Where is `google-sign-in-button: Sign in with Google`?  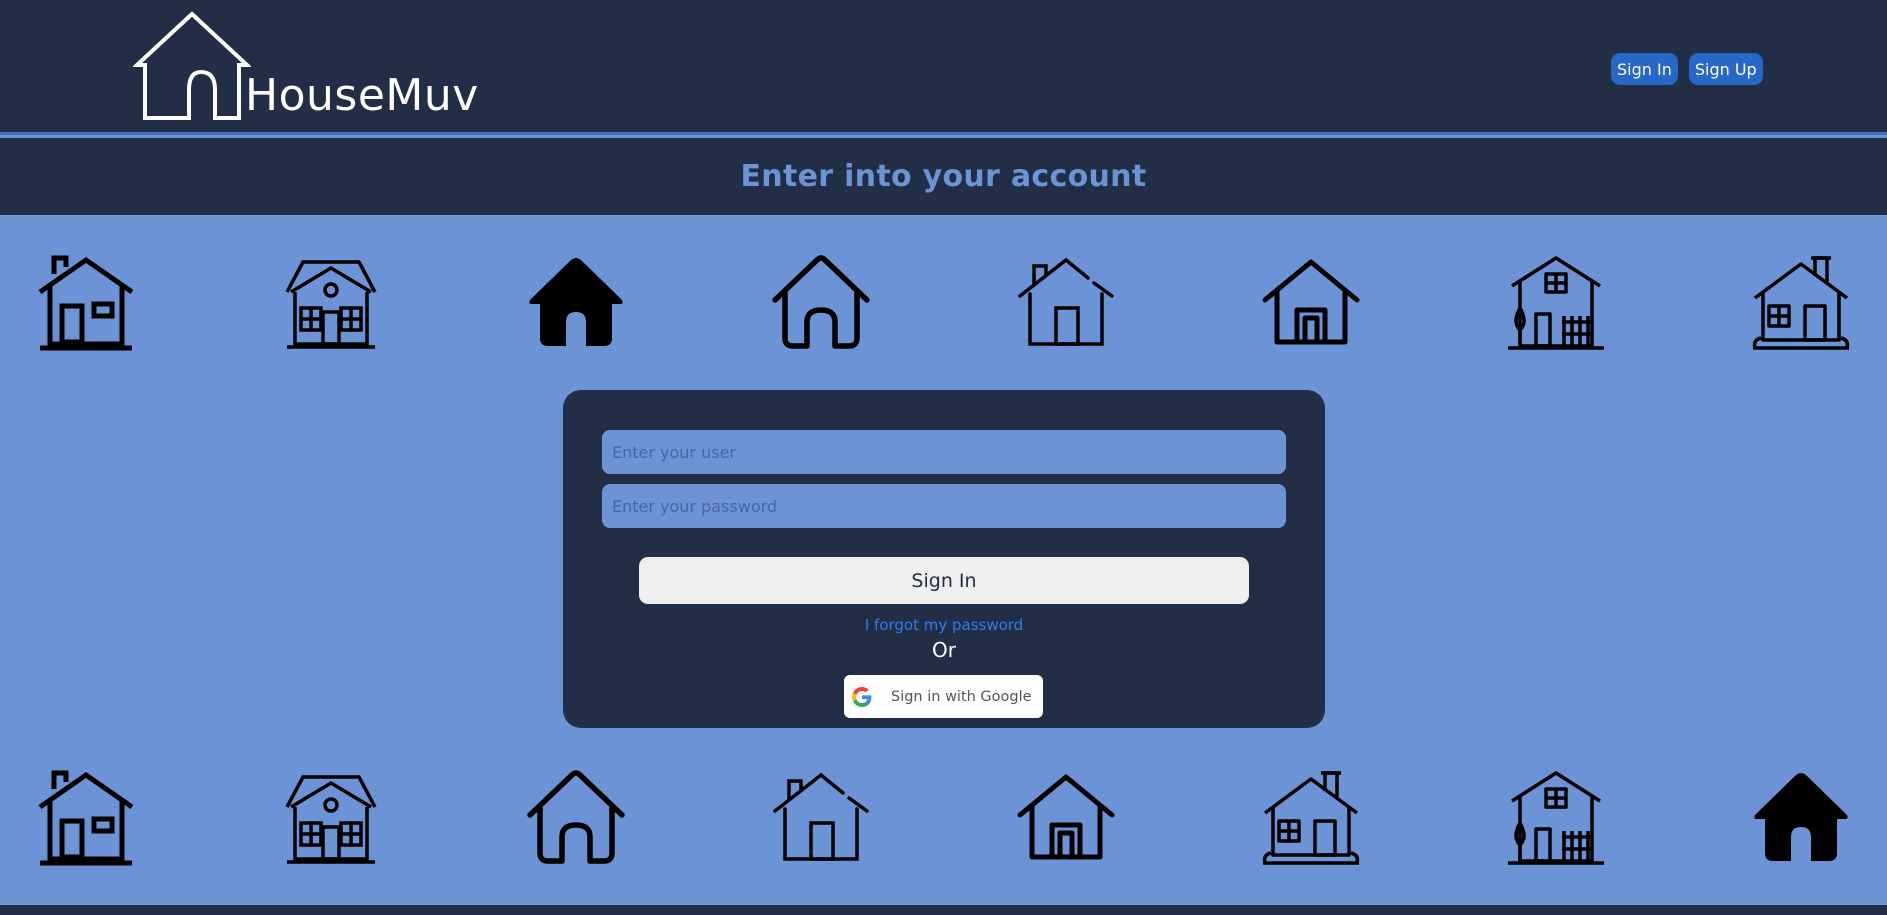 google-sign-in-button: Sign in with Google is located at coordinates (943, 696).